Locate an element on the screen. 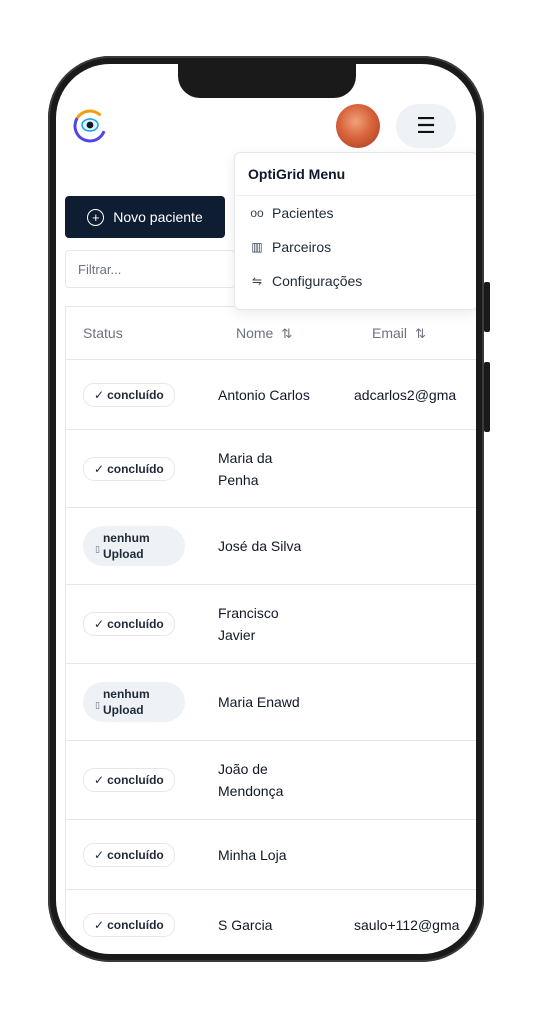 This screenshot has width=558, height=1024. new-patient-label: Novo paciente is located at coordinates (158, 217).